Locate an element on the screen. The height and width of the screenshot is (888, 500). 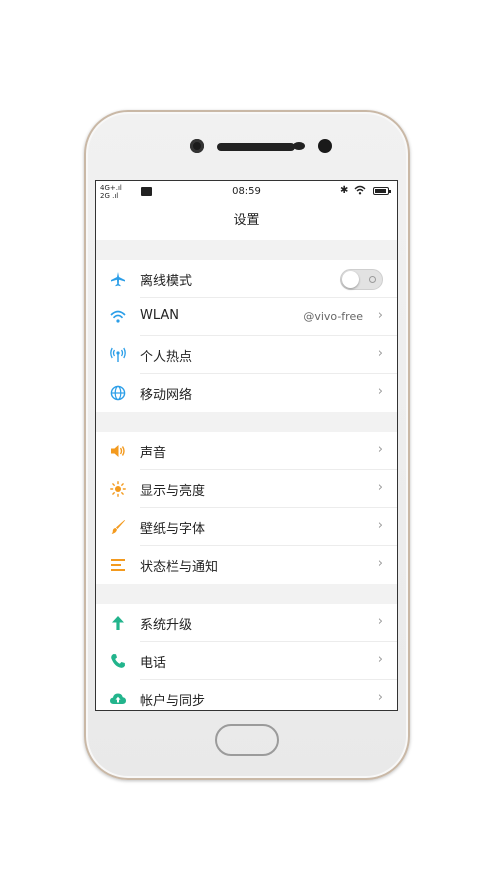
brush-icon is located at coordinates (118, 527).